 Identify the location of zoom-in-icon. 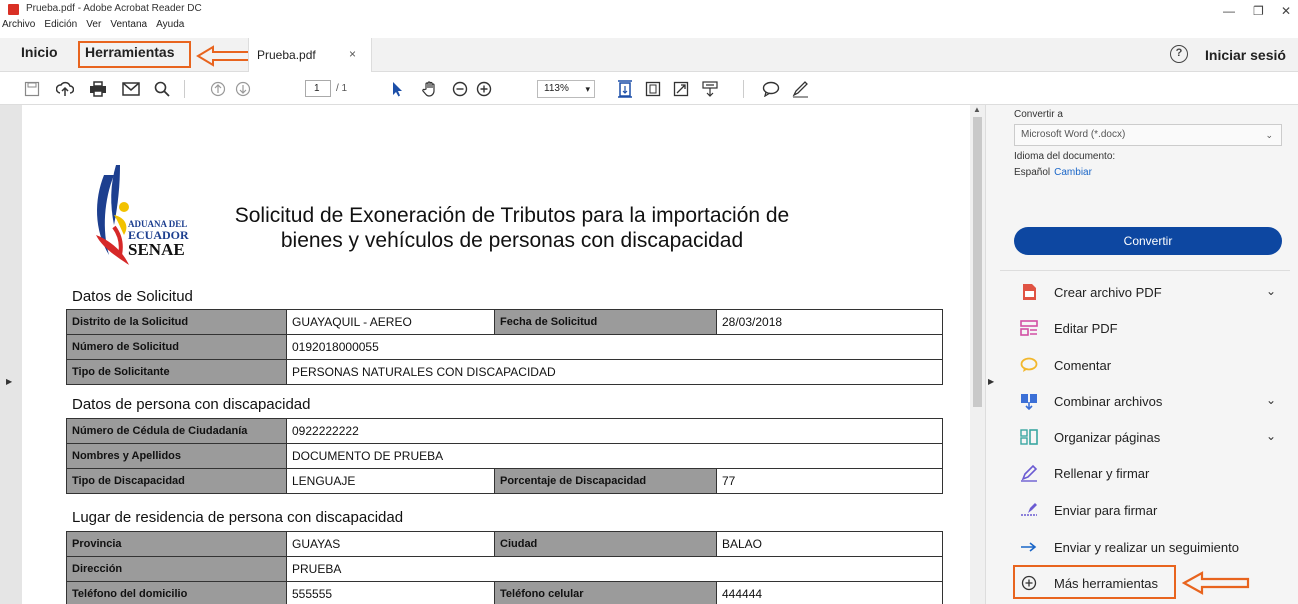
(484, 89).